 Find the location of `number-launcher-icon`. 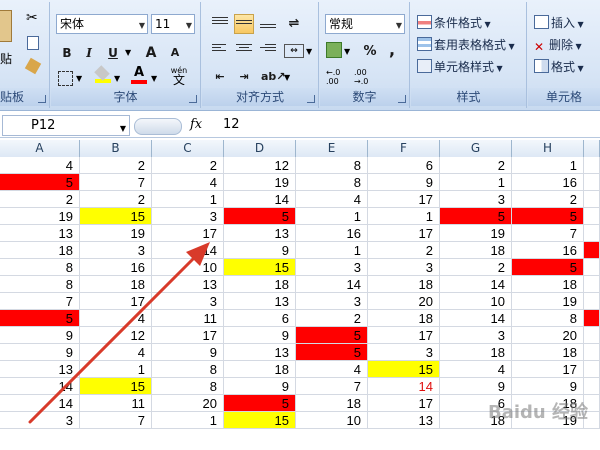

number-launcher-icon is located at coordinates (402, 99).